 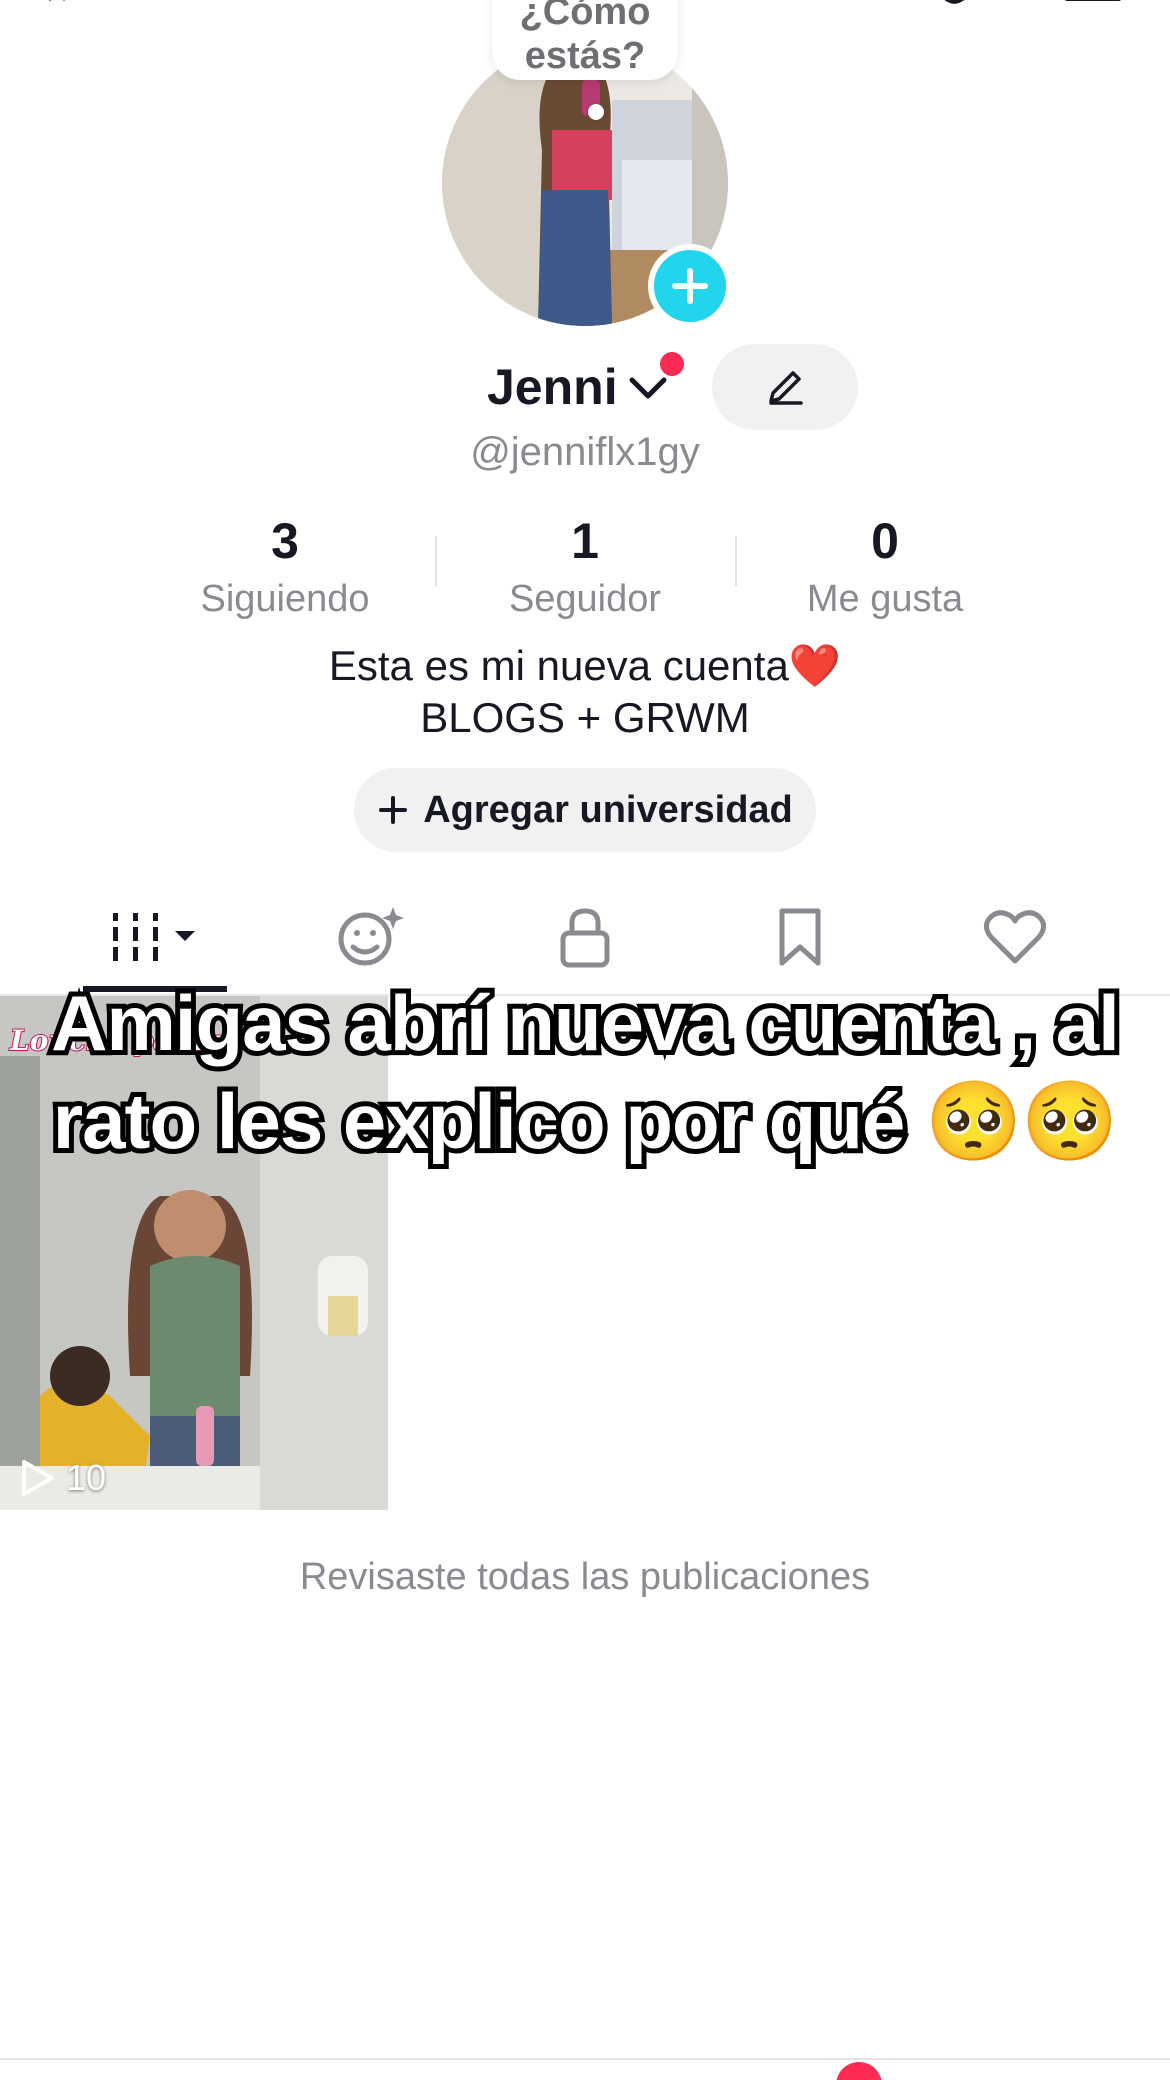 I want to click on note-bubble: ¿Cómo estás?, so click(x=585, y=40).